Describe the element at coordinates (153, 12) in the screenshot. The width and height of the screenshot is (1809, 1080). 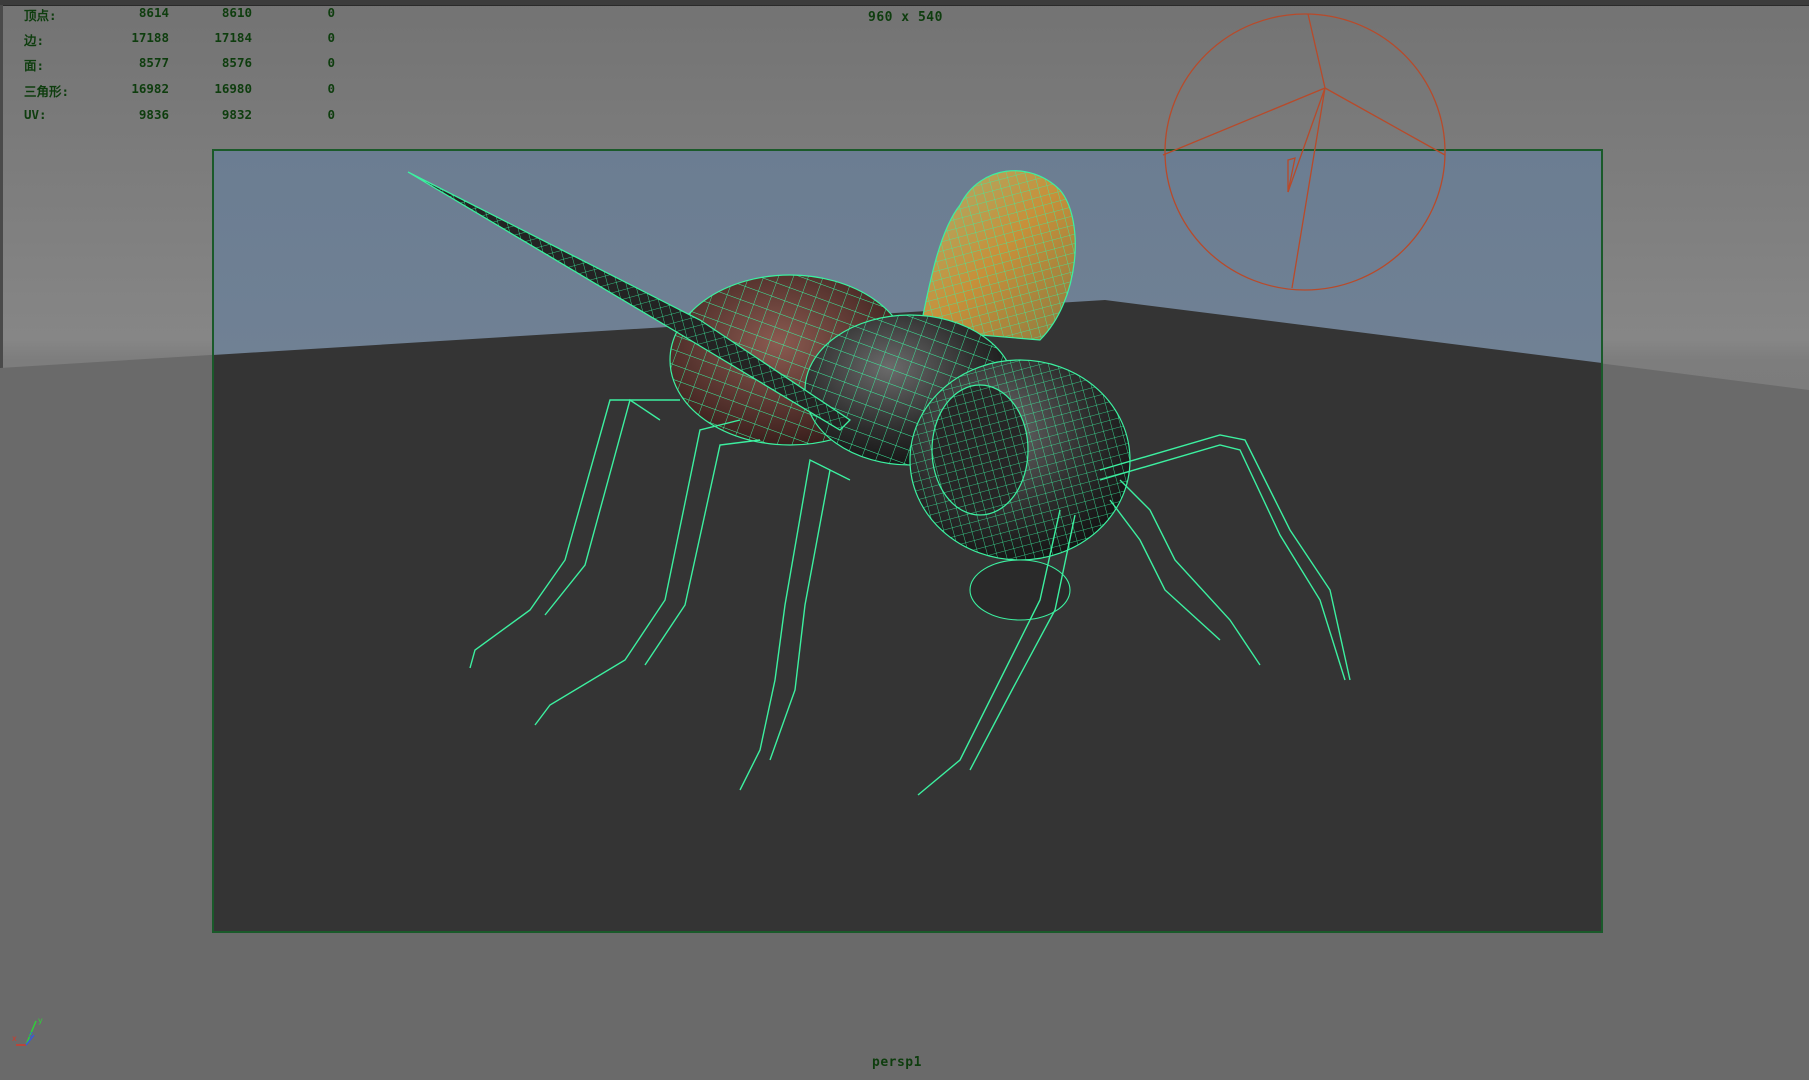
I see `hud-value-selected: 8614` at that location.